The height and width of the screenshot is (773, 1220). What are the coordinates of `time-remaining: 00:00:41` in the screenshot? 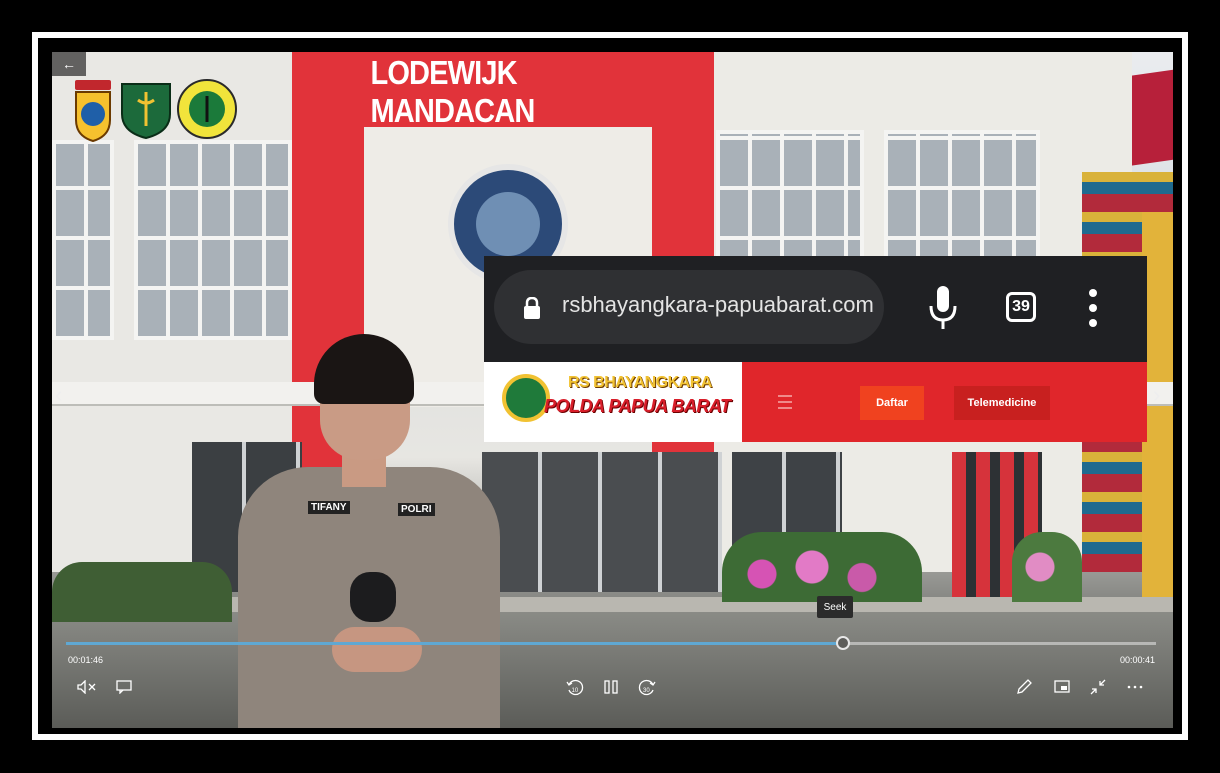 It's located at (1138, 660).